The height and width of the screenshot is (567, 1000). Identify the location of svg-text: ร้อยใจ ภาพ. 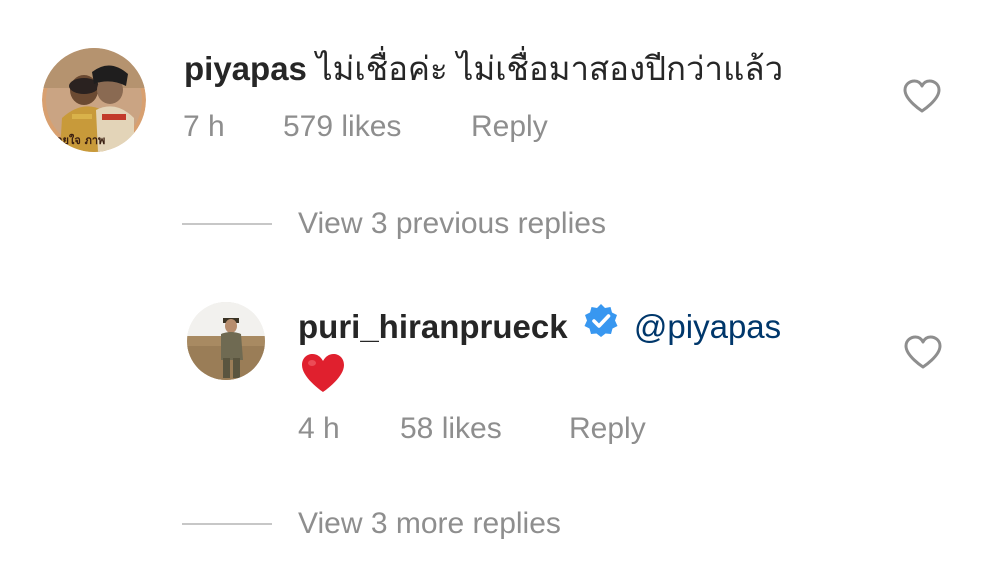
(77, 140).